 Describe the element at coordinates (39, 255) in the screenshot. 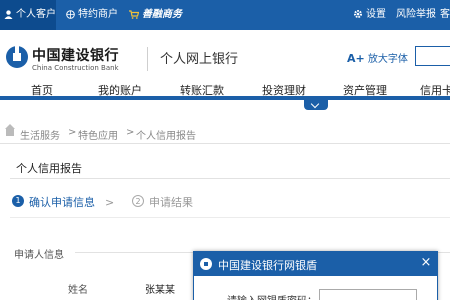

I see `applicant-info-heading: 申请人信息` at that location.